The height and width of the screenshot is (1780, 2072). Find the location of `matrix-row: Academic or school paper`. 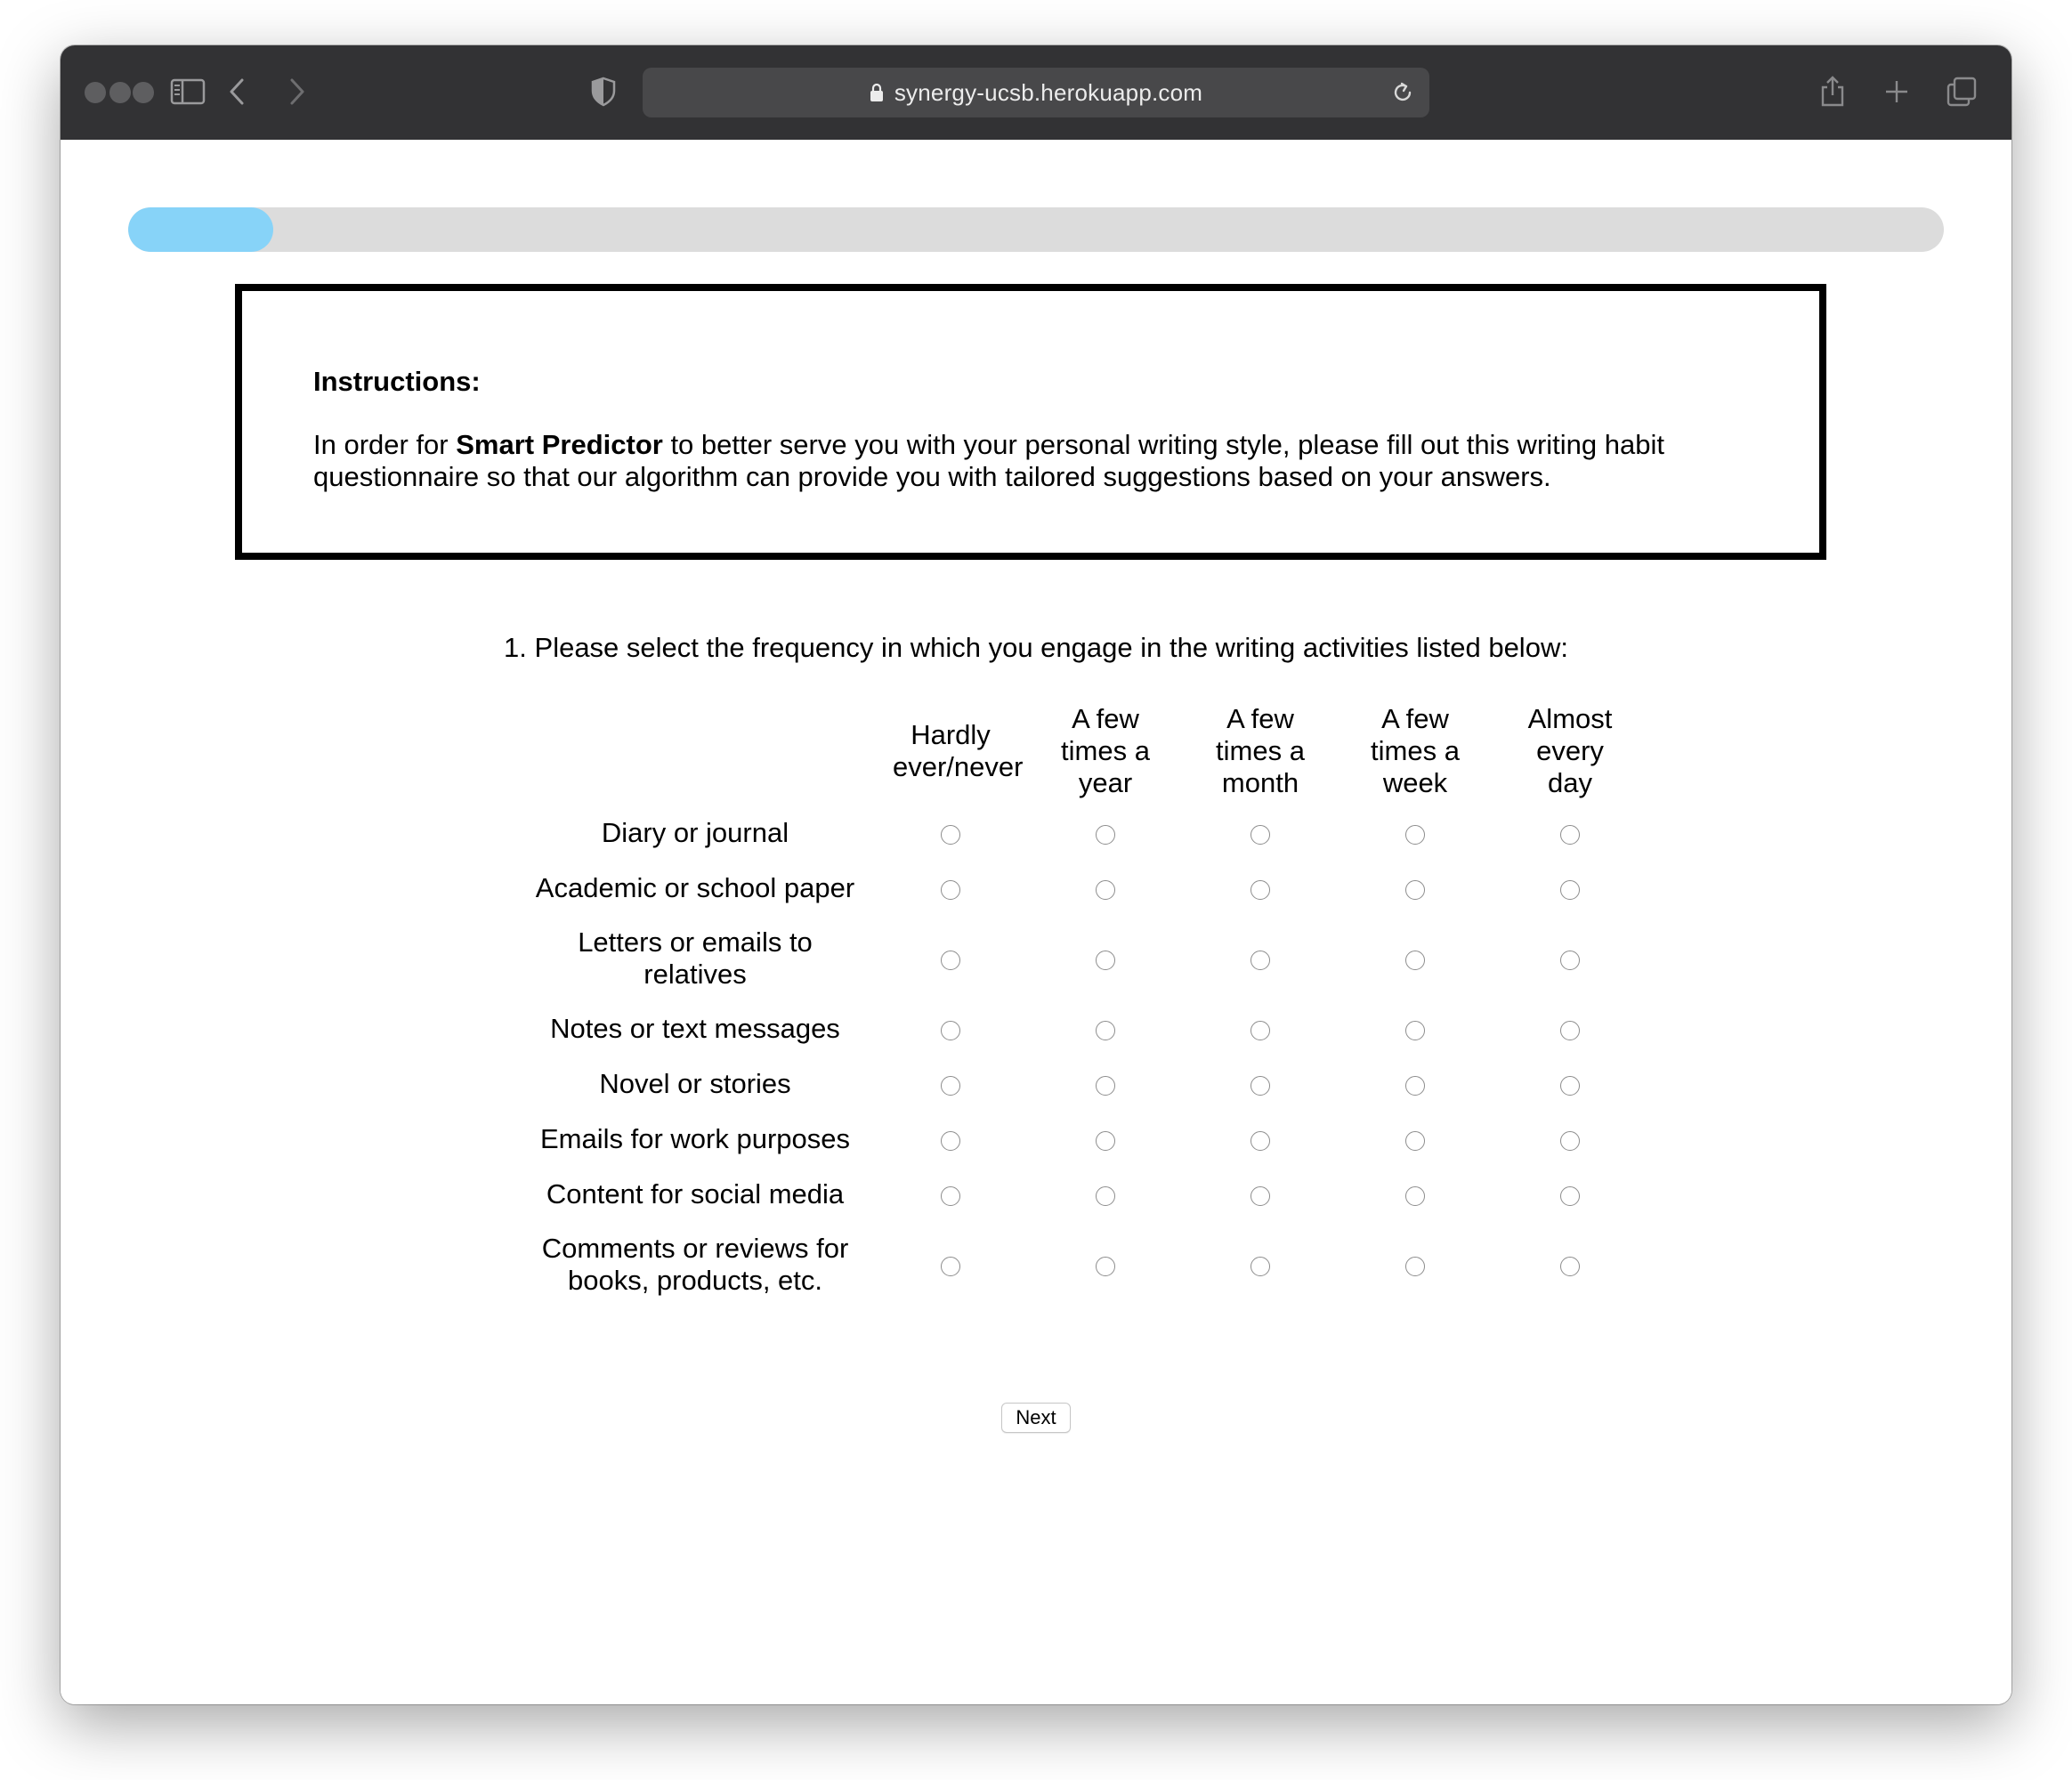

matrix-row: Academic or school paper is located at coordinates (1082, 889).